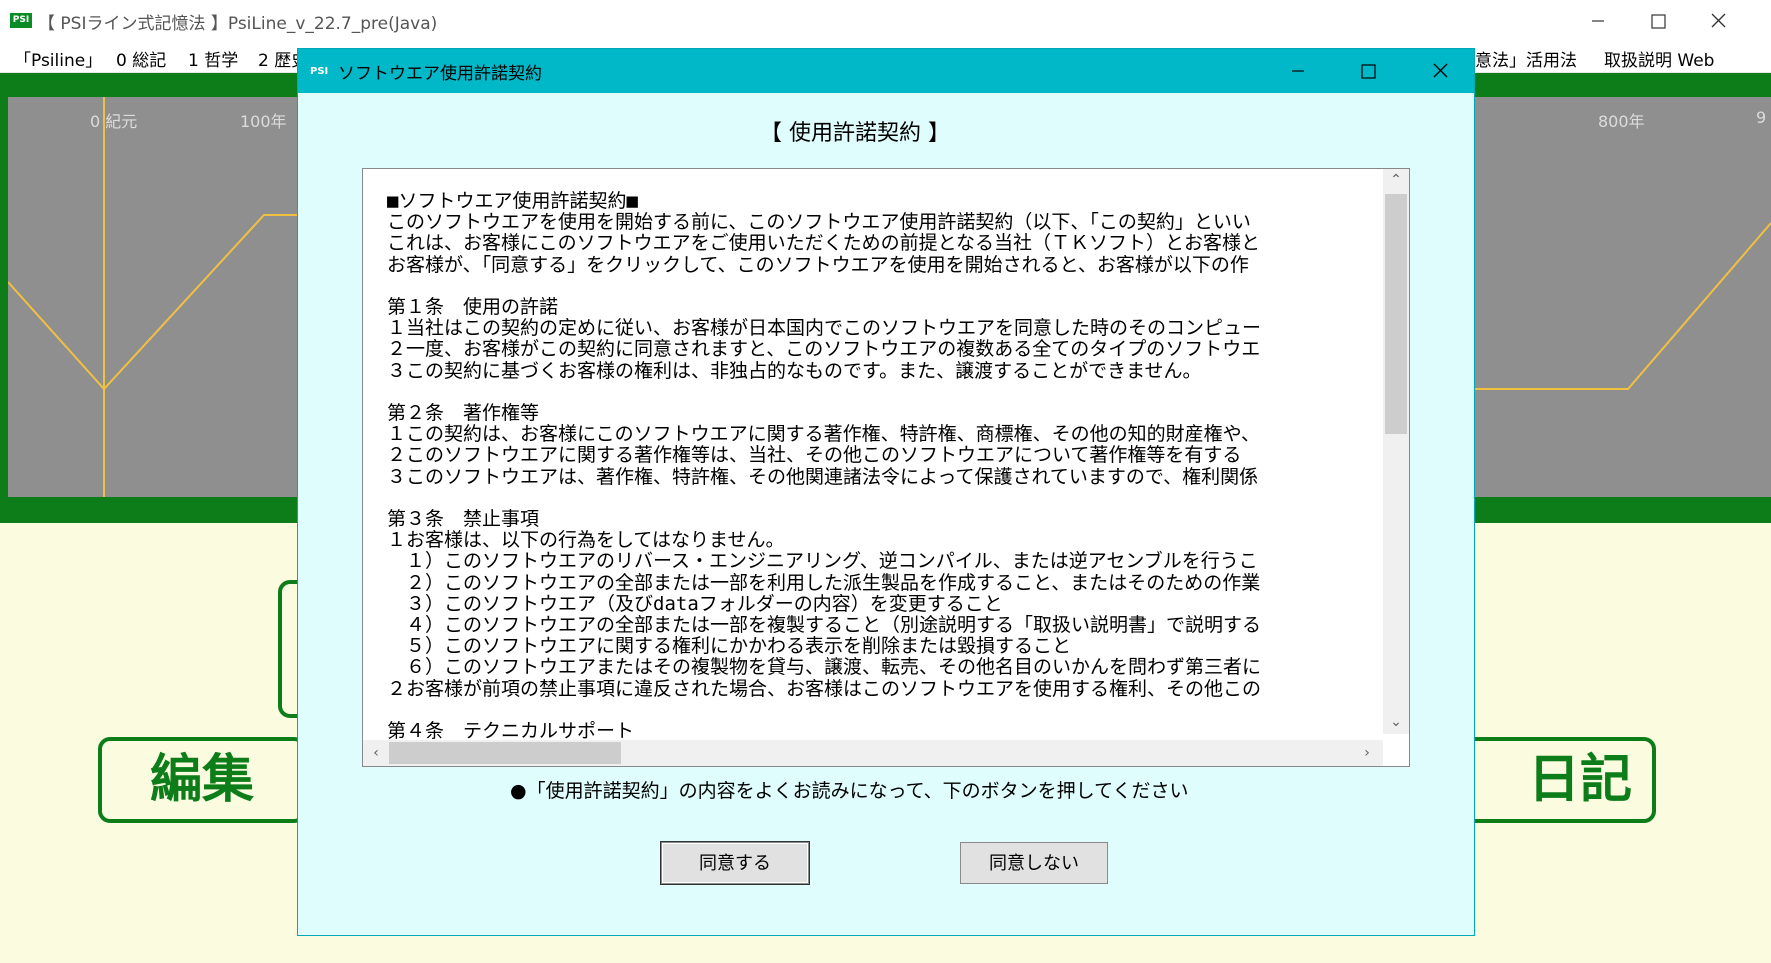  Describe the element at coordinates (729, 646) in the screenshot. I see `license-line: ５）このソフトウエアに関する権利にかかわる表示を削除または毀損すること` at that location.